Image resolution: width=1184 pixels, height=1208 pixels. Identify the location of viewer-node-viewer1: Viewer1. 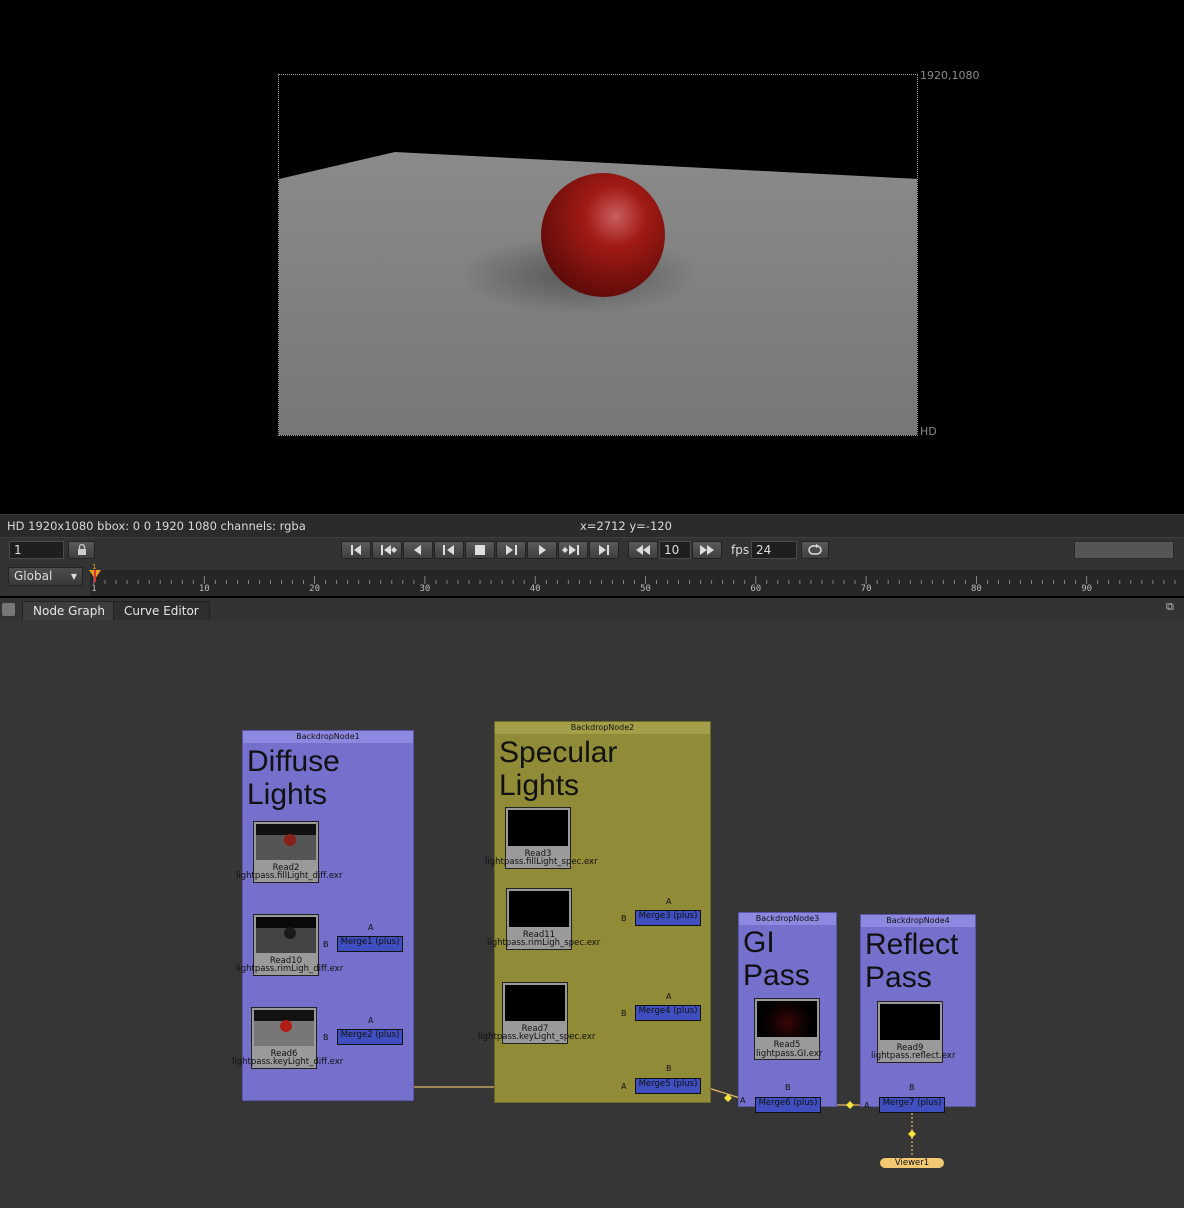
(912, 1163).